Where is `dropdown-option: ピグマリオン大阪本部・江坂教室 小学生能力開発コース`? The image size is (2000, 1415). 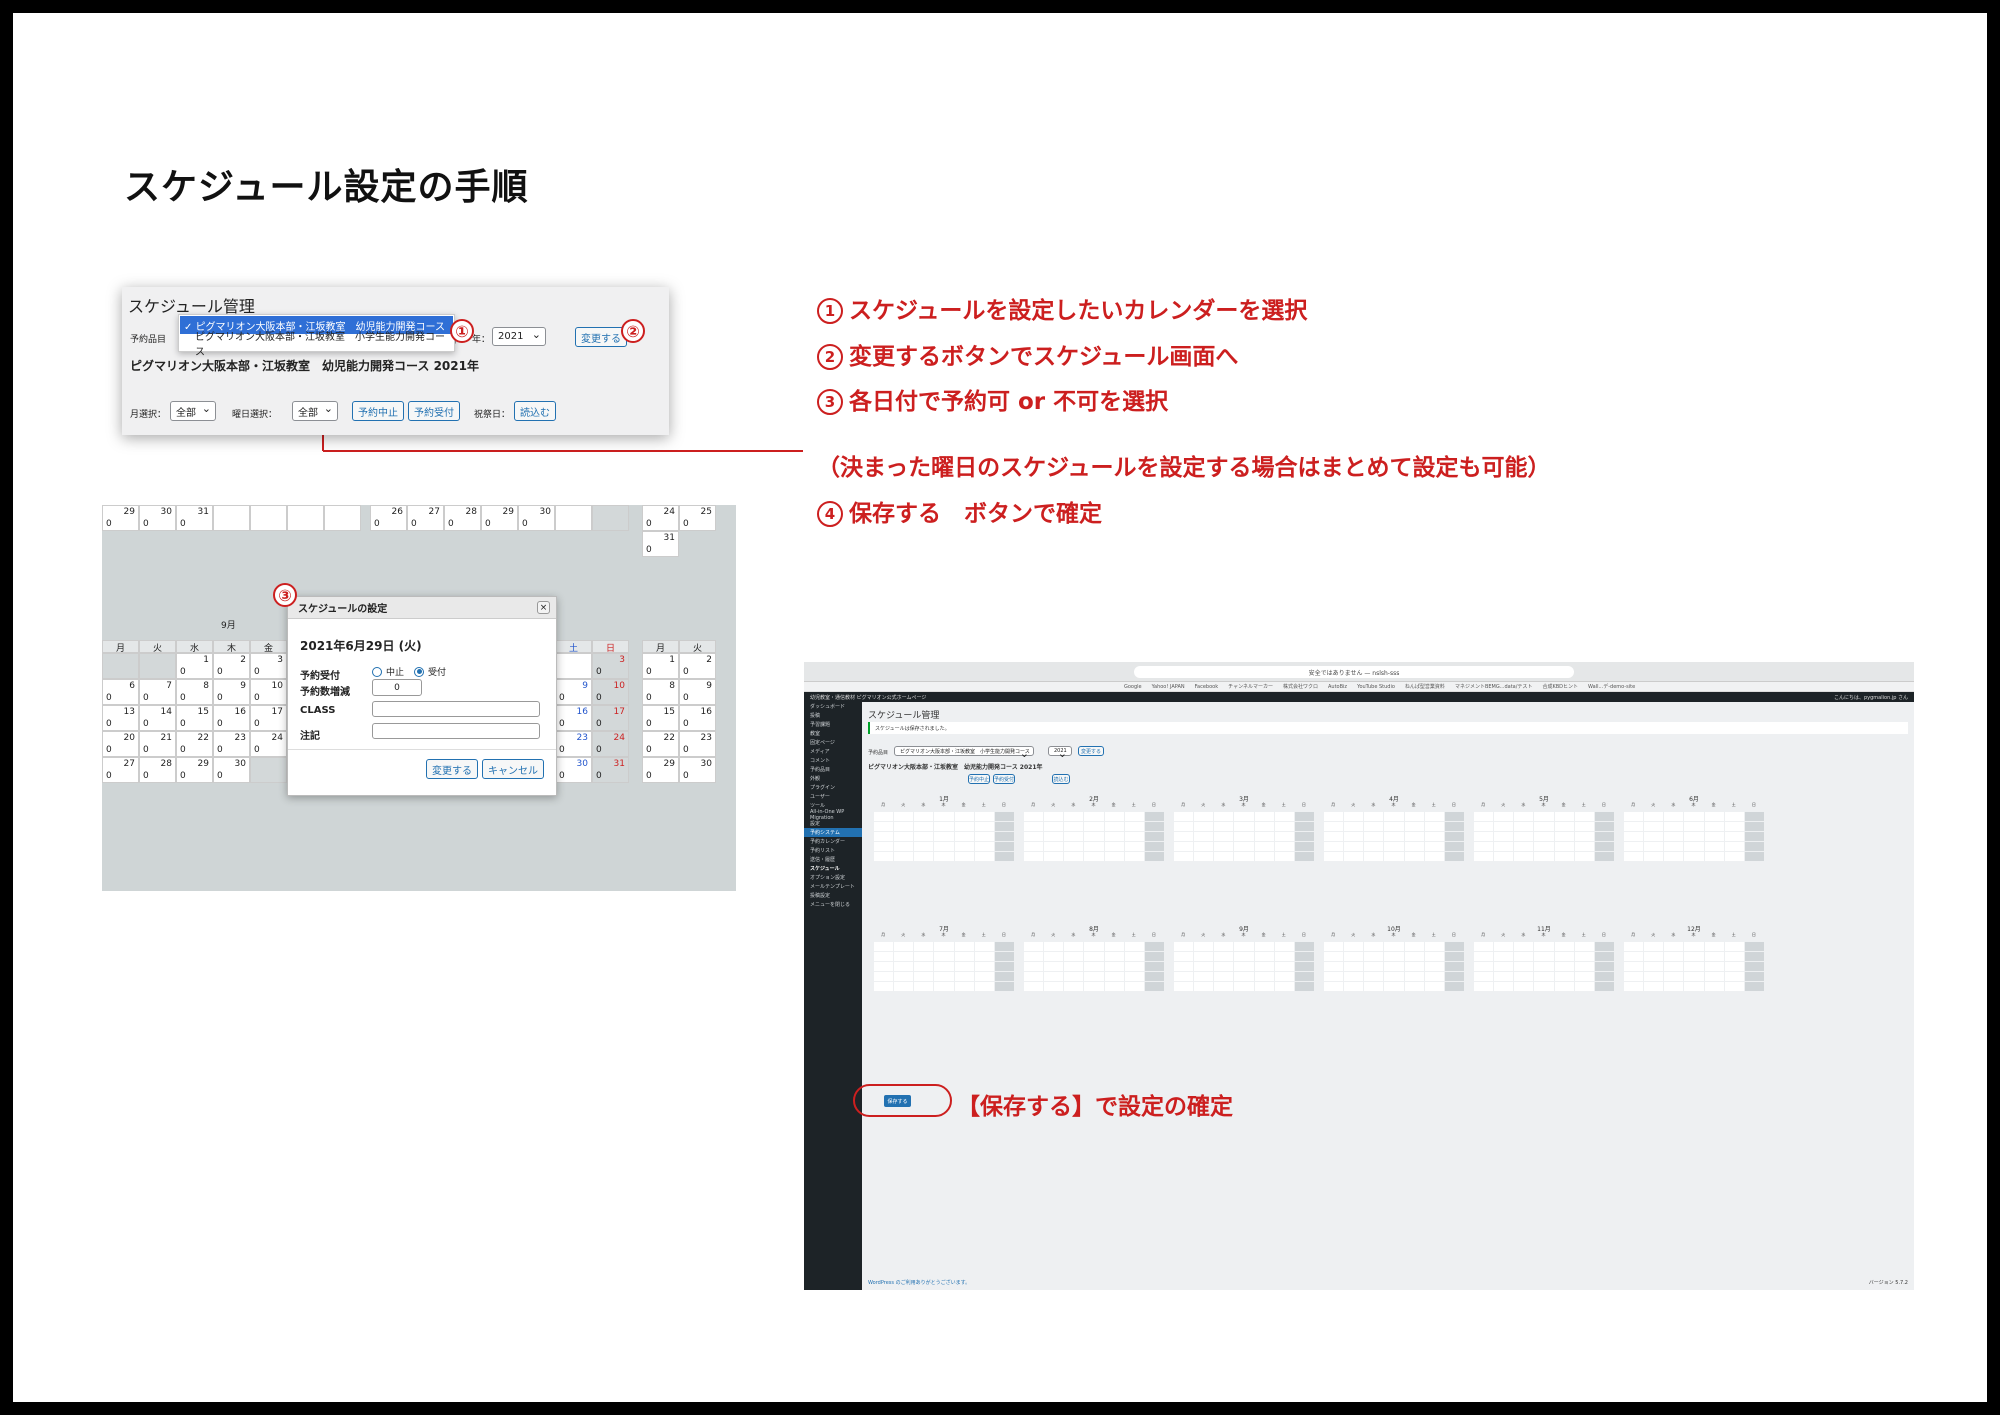 dropdown-option: ピグマリオン大阪本部・江坂教室 小学生能力開発コース is located at coordinates (316, 345).